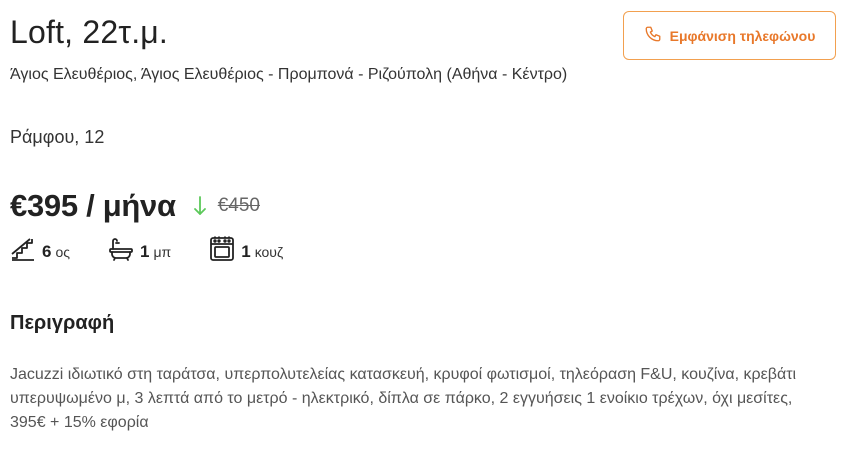  I want to click on current-price: €395 / μήνα, so click(93, 205).